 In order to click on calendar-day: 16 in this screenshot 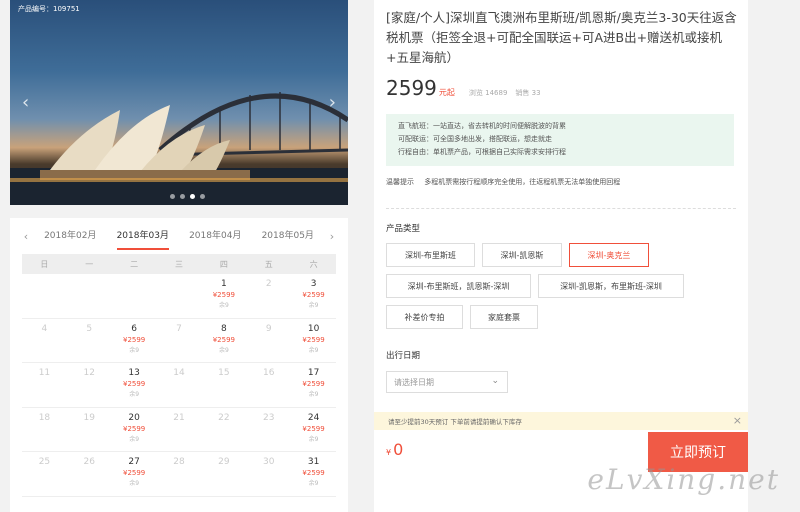, I will do `click(268, 385)`.